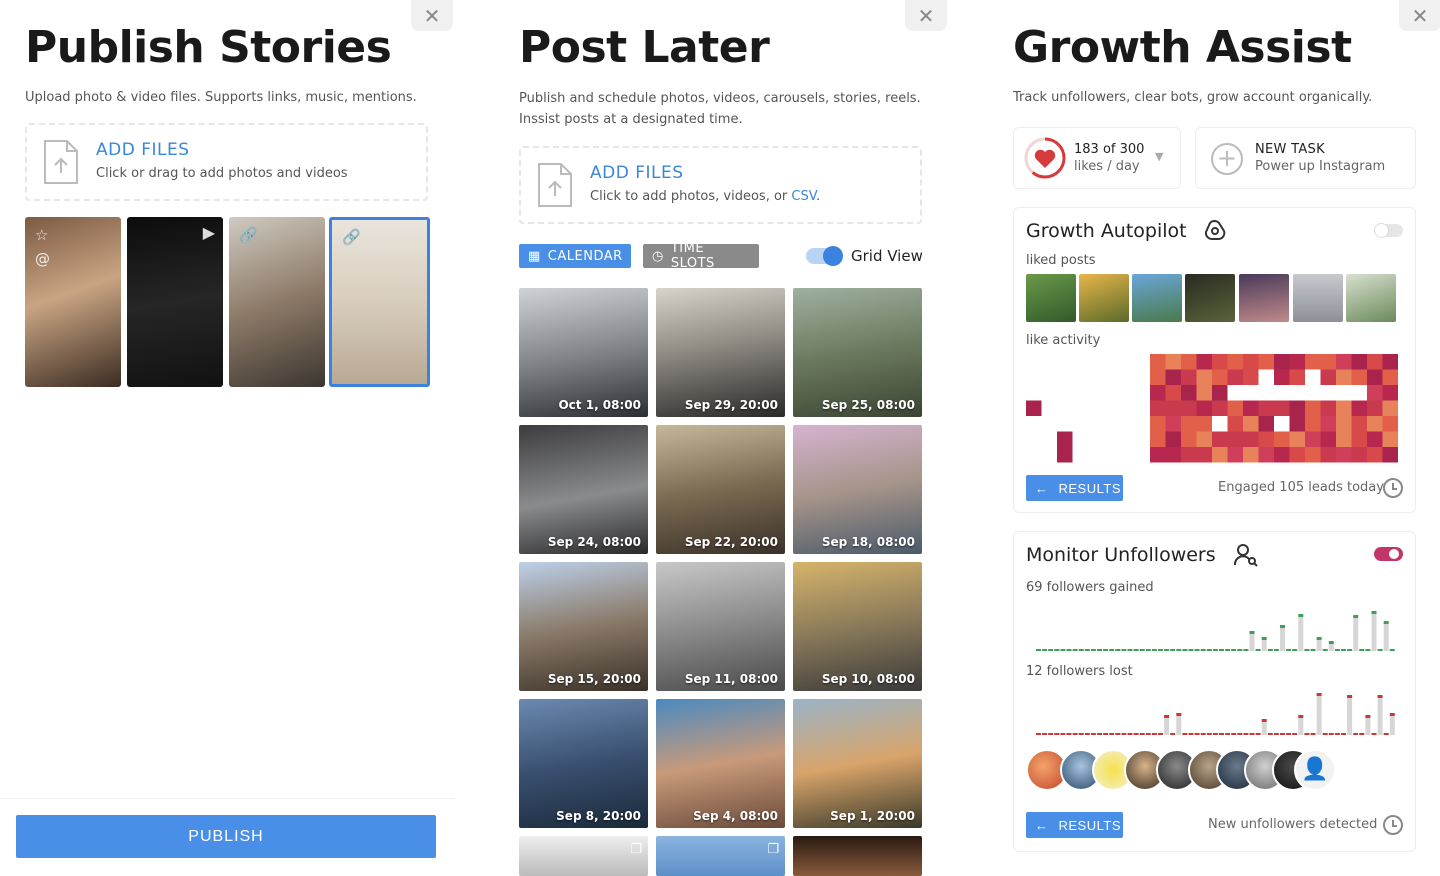 This screenshot has height=876, width=1440. I want to click on story-thumbnail: ▶, so click(175, 302).